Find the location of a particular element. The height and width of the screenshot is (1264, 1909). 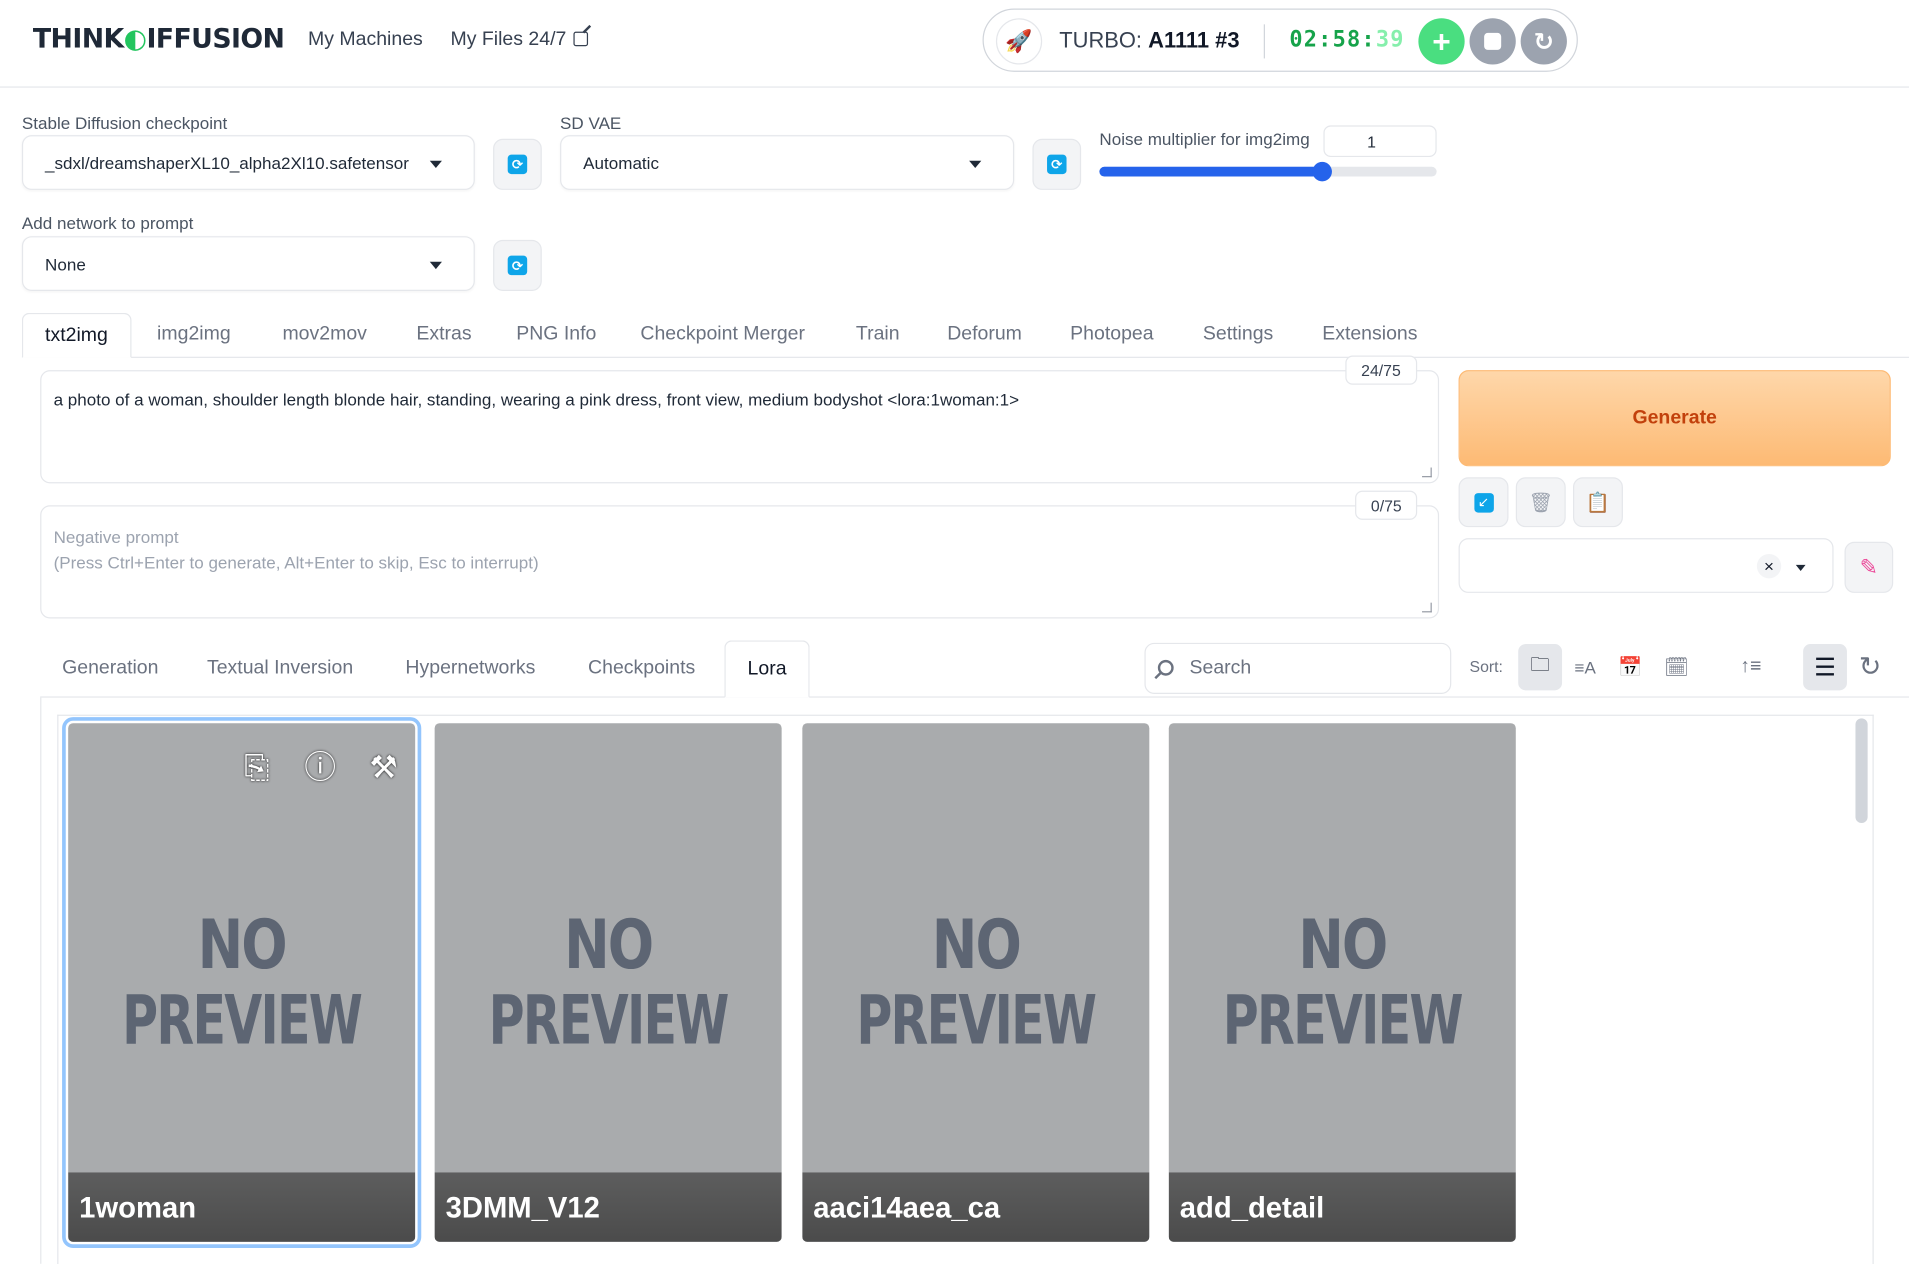

timer-seconds: 39 is located at coordinates (1390, 39).